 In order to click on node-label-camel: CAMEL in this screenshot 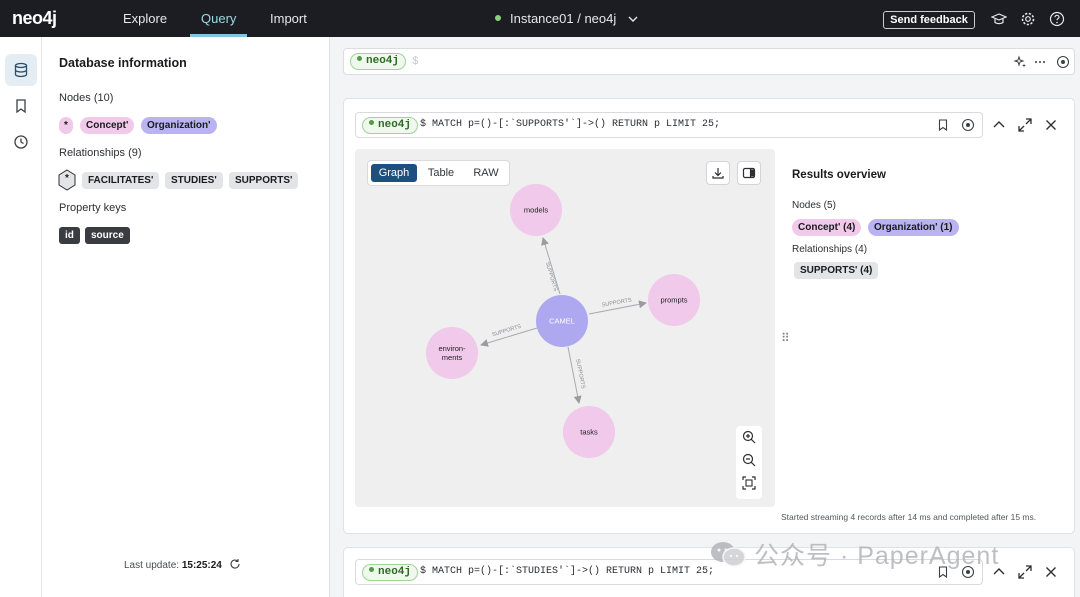, I will do `click(562, 321)`.